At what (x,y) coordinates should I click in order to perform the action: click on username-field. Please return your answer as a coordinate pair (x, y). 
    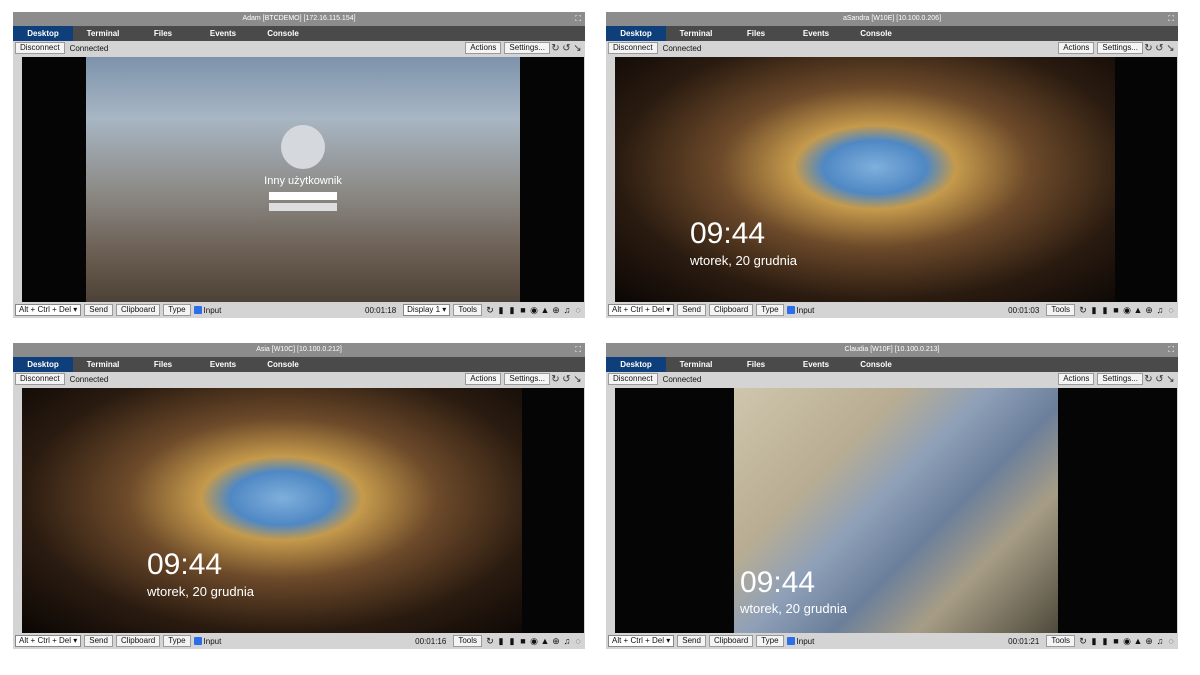
    Looking at the image, I should click on (303, 196).